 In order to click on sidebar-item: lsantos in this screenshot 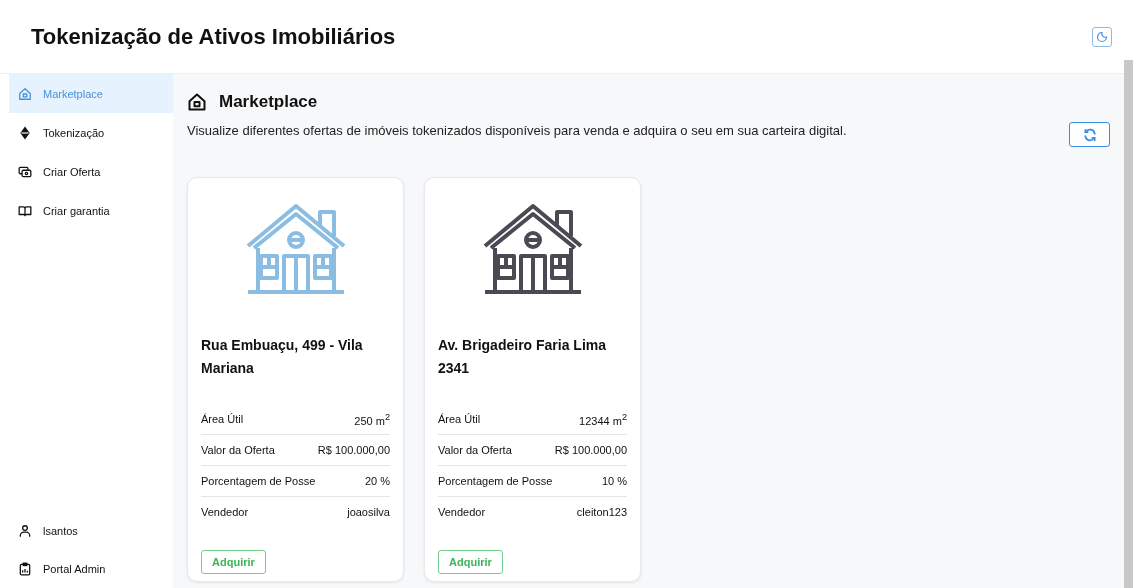, I will do `click(91, 531)`.